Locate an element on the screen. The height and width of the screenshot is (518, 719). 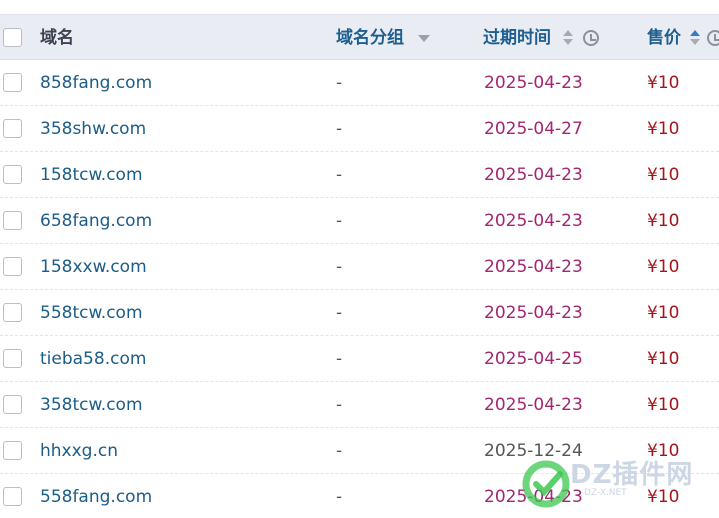
table-row: 358shw.com - 2025-04-27 ¥10 is located at coordinates (359, 129).